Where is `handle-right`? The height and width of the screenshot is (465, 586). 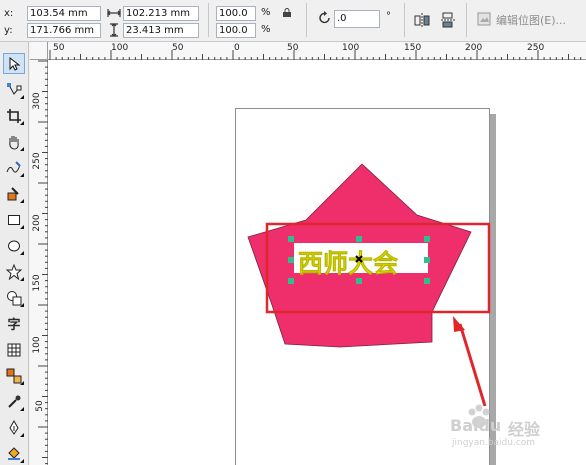 handle-right is located at coordinates (427, 260).